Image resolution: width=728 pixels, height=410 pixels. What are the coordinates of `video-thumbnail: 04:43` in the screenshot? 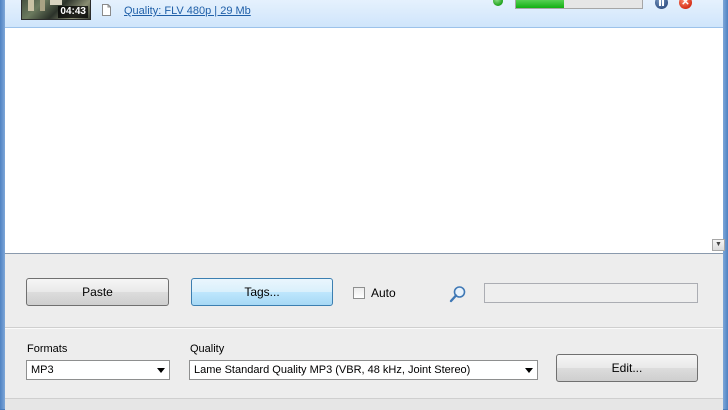 It's located at (56, 10).